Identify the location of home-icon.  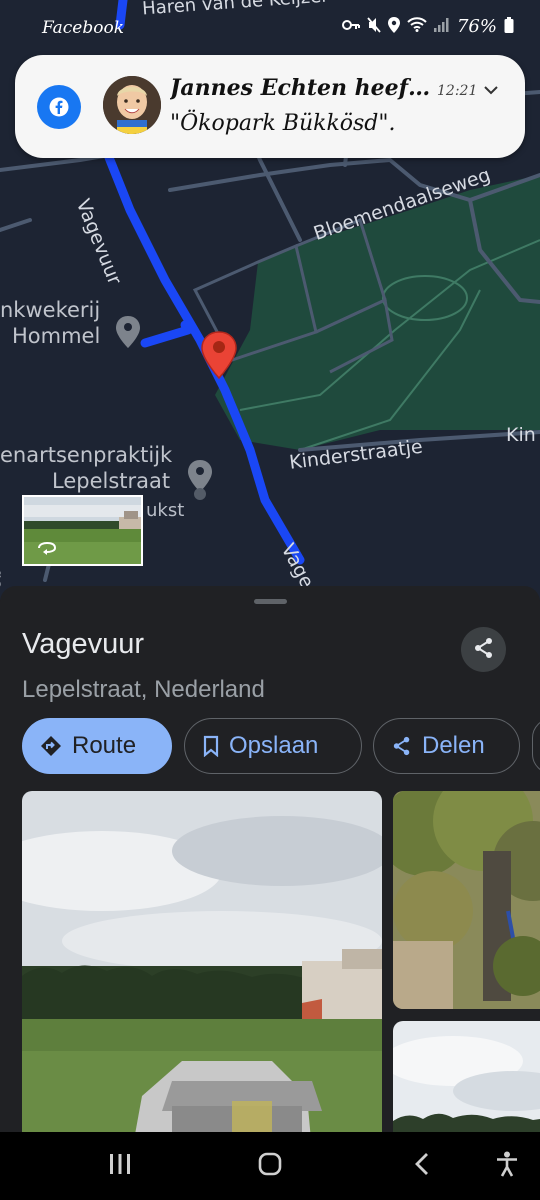
(270, 1166).